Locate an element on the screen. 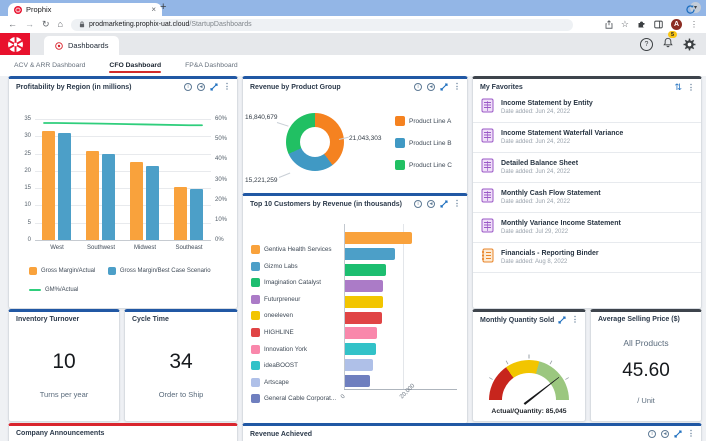 This screenshot has height=441, width=706. notifications-bell: 5 is located at coordinates (670, 42).